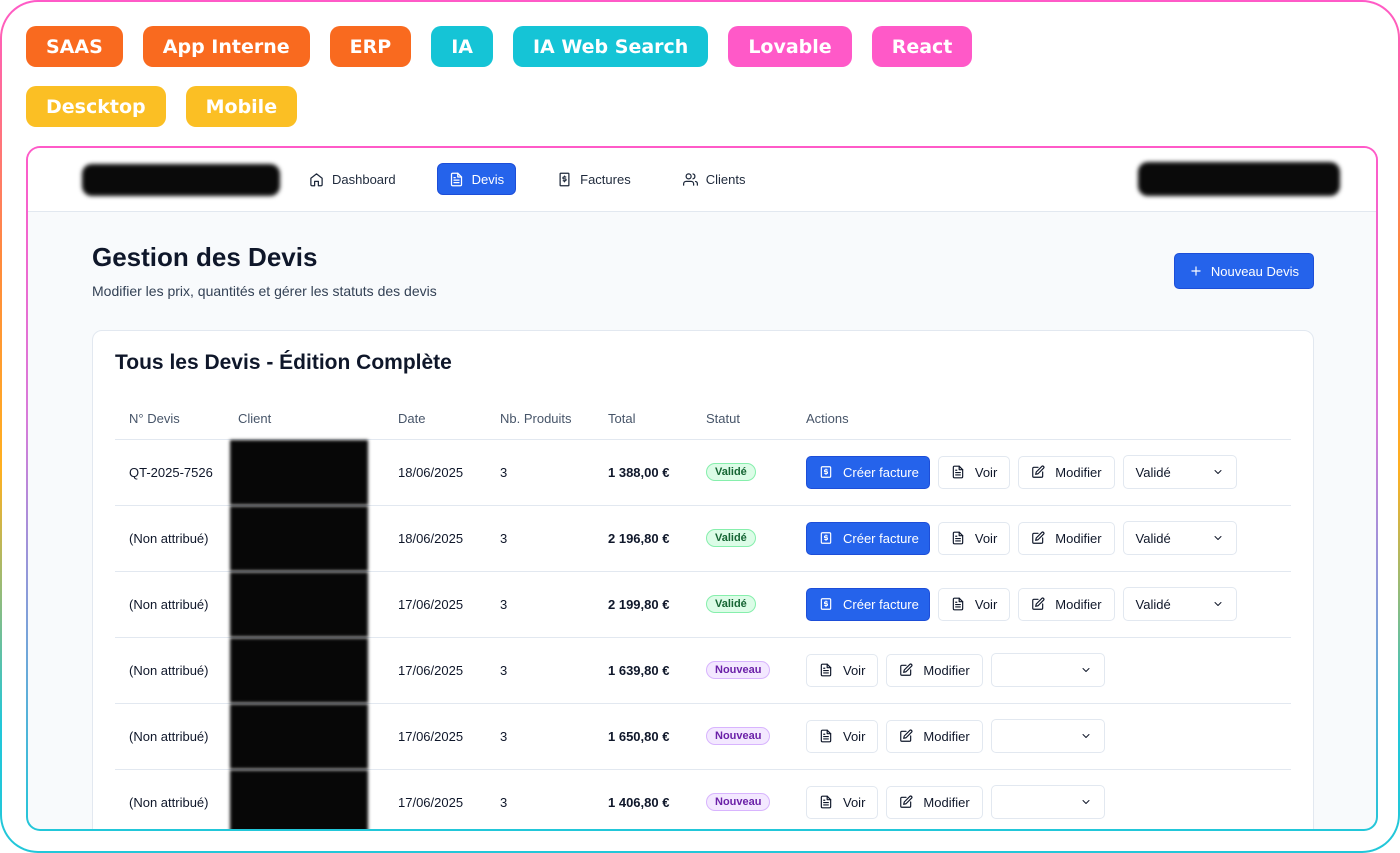 The image size is (1400, 853). What do you see at coordinates (1254, 271) in the screenshot?
I see `new-quote-label: Nouveau Devis` at bounding box center [1254, 271].